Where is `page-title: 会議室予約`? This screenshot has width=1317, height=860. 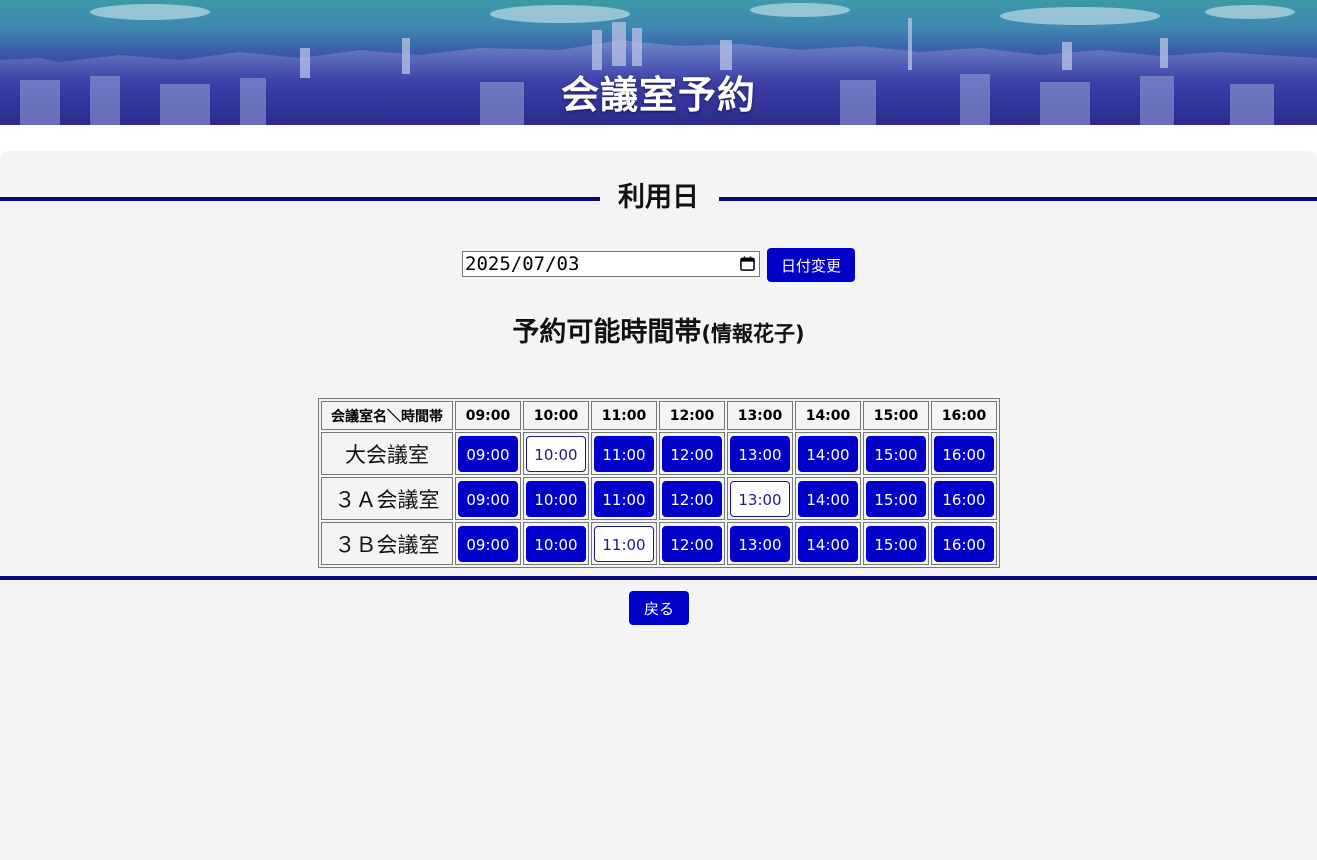 page-title: 会議室予約 is located at coordinates (658, 95).